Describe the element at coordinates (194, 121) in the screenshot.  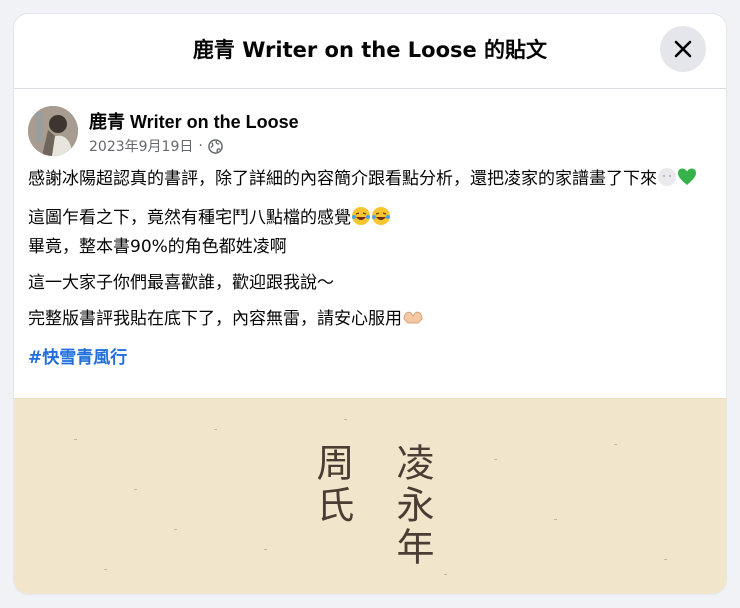
I see `author-name: 鹿青 Writer on the Loose` at that location.